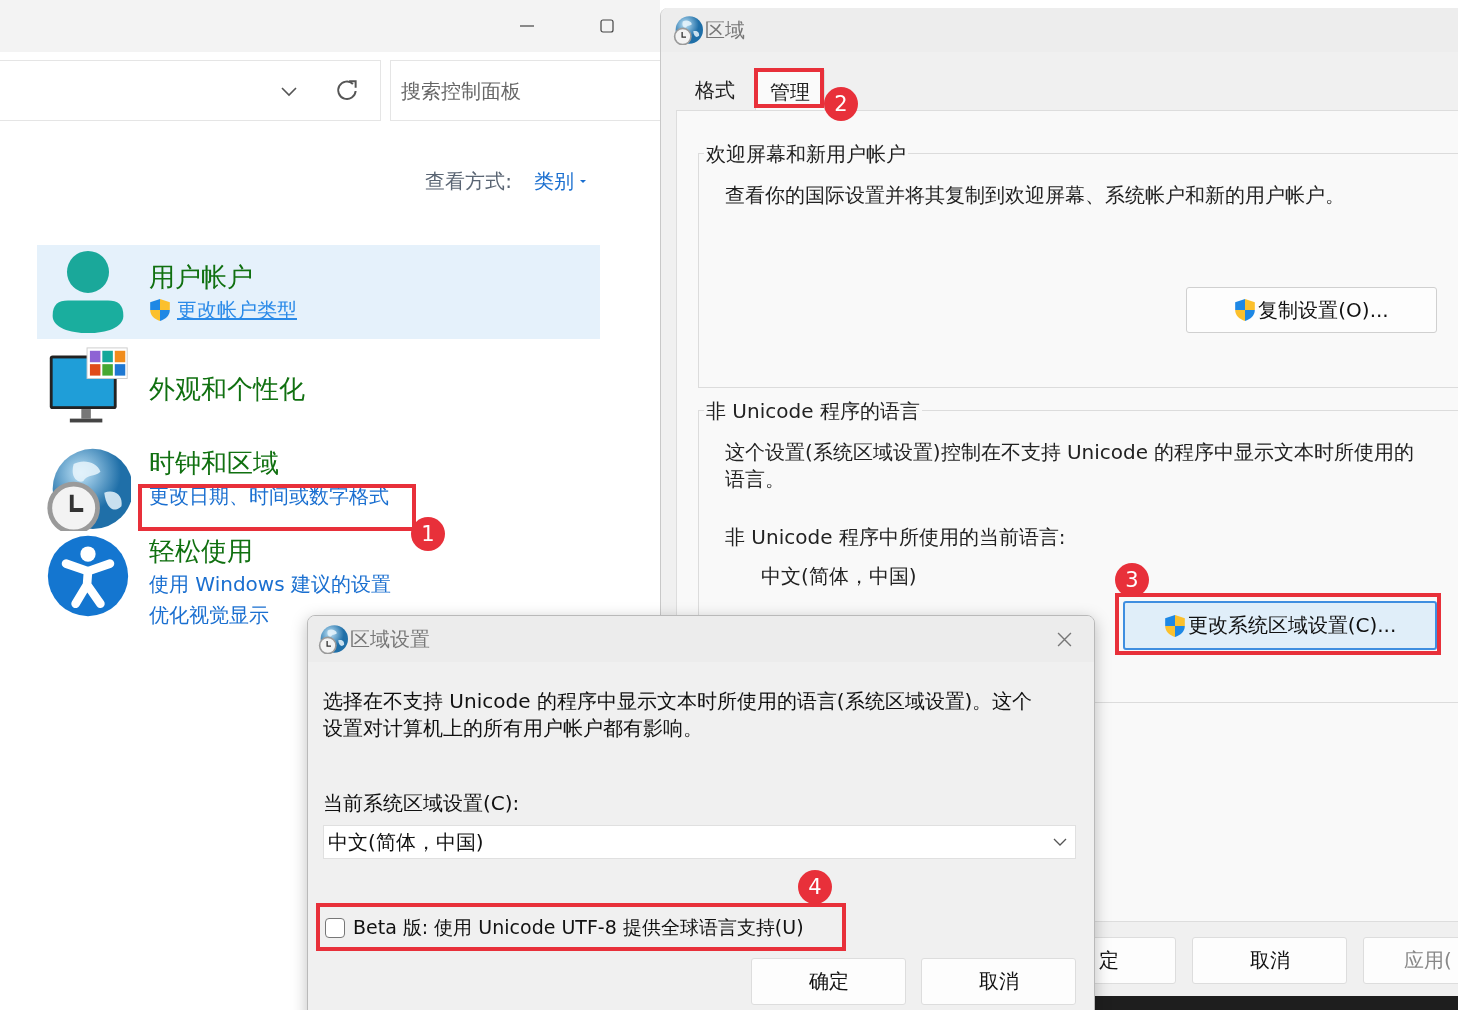 The width and height of the screenshot is (1458, 1010). What do you see at coordinates (422, 803) in the screenshot?
I see `field-label: 当前系统区域设置(C):` at bounding box center [422, 803].